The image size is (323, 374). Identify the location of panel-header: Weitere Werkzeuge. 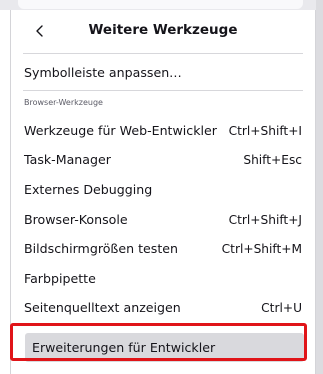
(163, 31).